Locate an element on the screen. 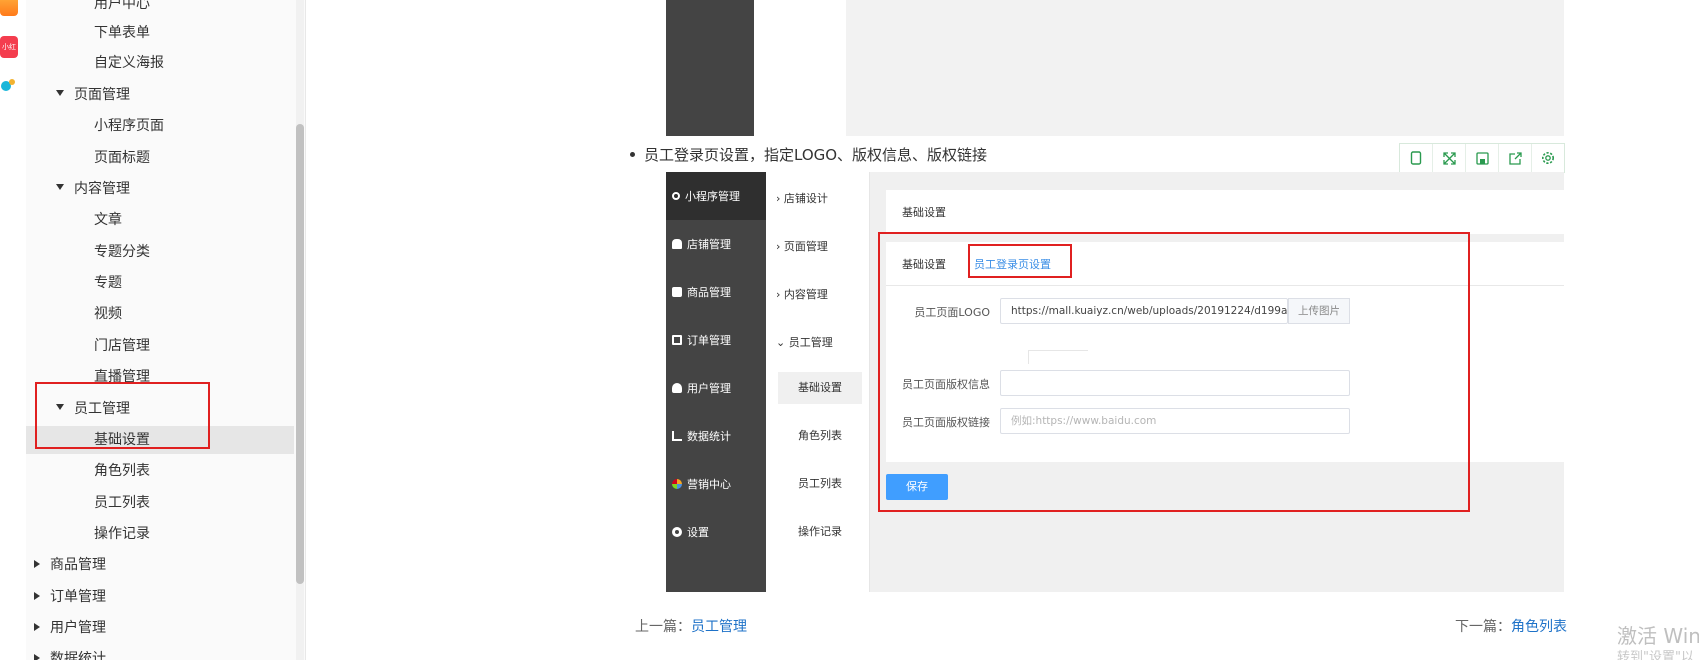 The height and width of the screenshot is (660, 1699). tree-group-page-manage: 页面管理 is located at coordinates (93, 95).